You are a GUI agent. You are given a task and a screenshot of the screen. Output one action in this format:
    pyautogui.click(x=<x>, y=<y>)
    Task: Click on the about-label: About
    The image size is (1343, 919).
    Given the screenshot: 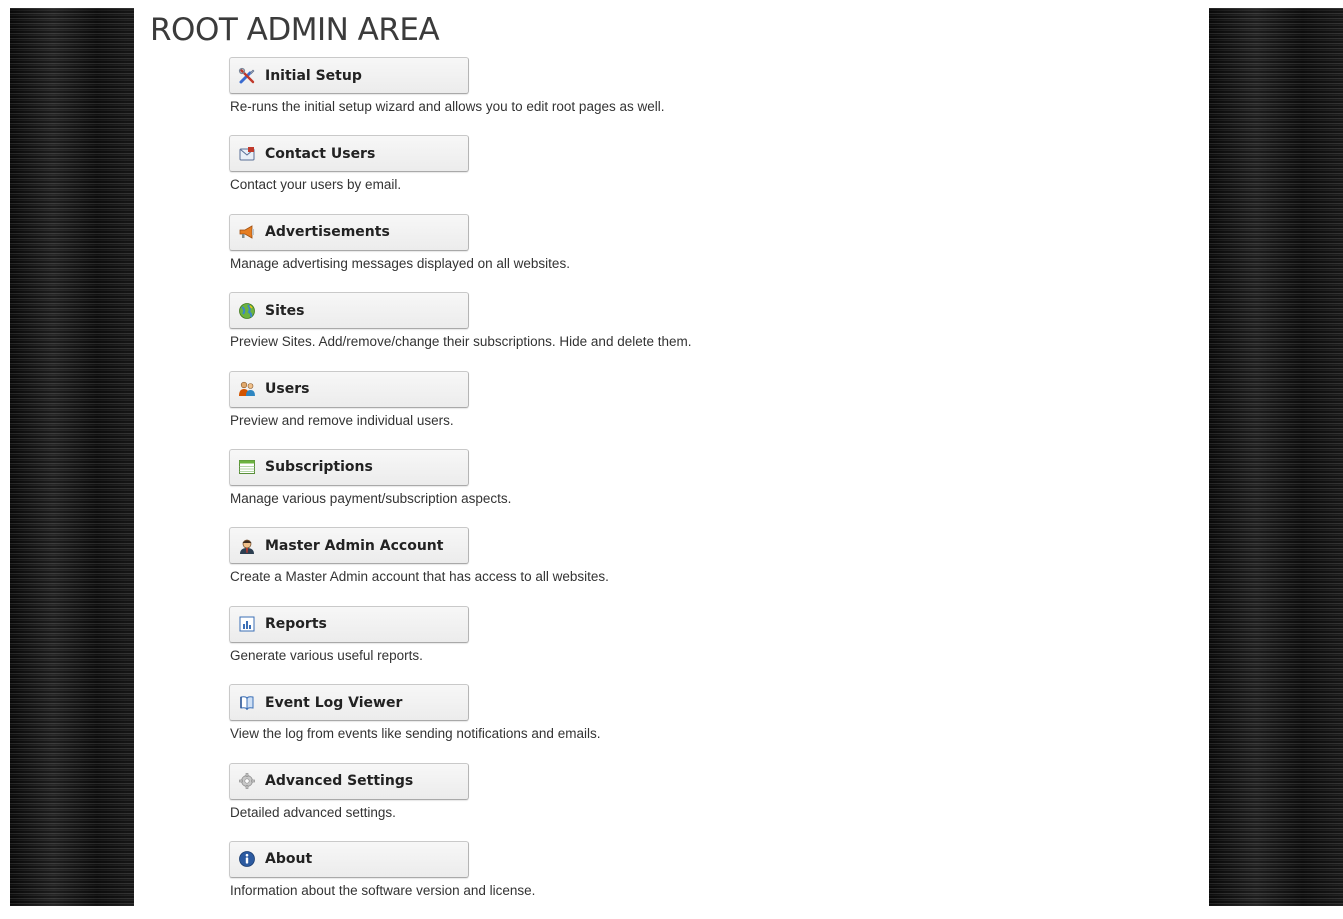 What is the action you would take?
    pyautogui.click(x=289, y=859)
    